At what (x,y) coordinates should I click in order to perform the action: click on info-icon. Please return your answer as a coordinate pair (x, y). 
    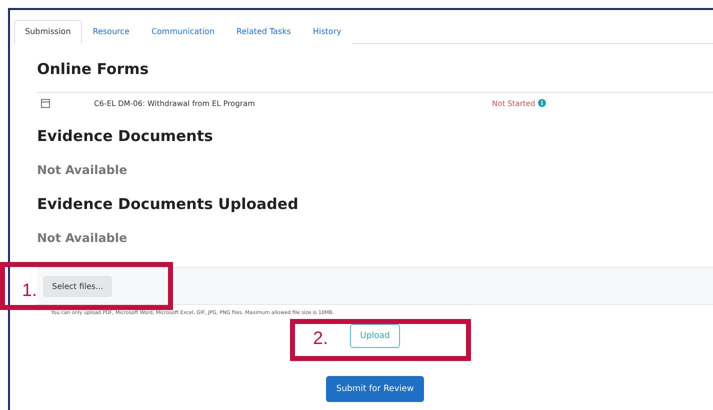
    Looking at the image, I should click on (542, 103).